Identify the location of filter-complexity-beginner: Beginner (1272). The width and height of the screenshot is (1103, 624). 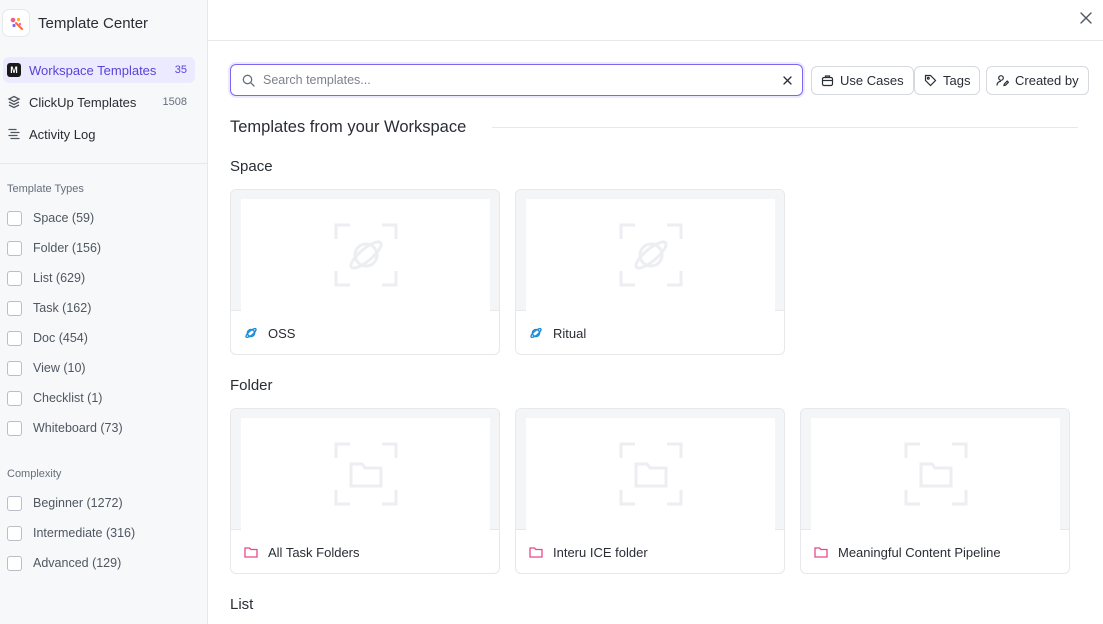
(65, 503).